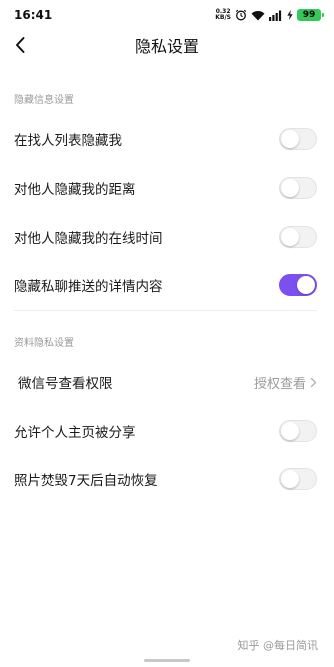 This screenshot has width=334, height=667. Describe the element at coordinates (279, 384) in the screenshot. I see `setting-value-text: 授权查看` at that location.